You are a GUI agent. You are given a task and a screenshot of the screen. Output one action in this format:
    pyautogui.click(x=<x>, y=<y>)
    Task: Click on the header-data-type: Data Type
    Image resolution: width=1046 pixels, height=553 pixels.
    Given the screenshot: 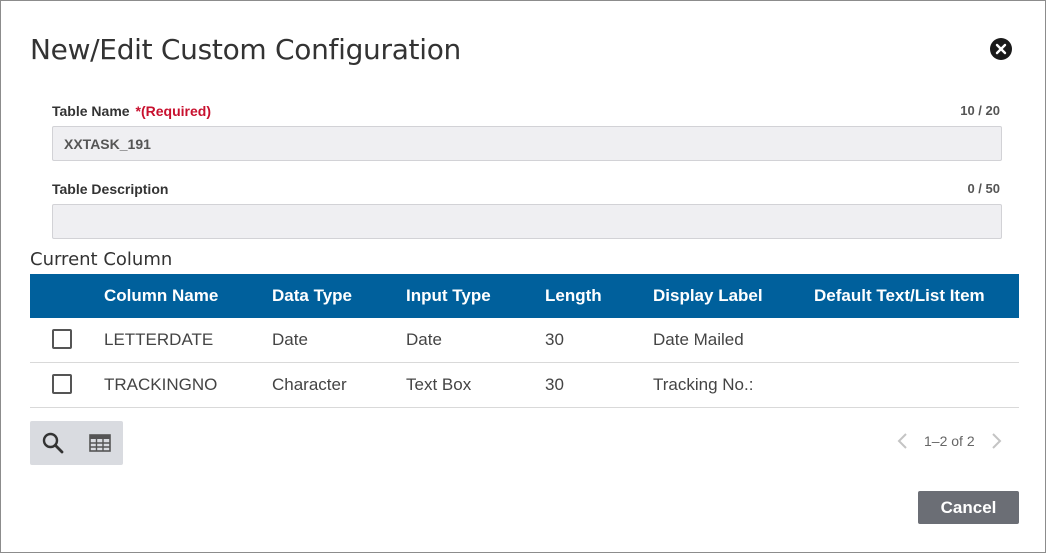 What is the action you would take?
    pyautogui.click(x=312, y=296)
    